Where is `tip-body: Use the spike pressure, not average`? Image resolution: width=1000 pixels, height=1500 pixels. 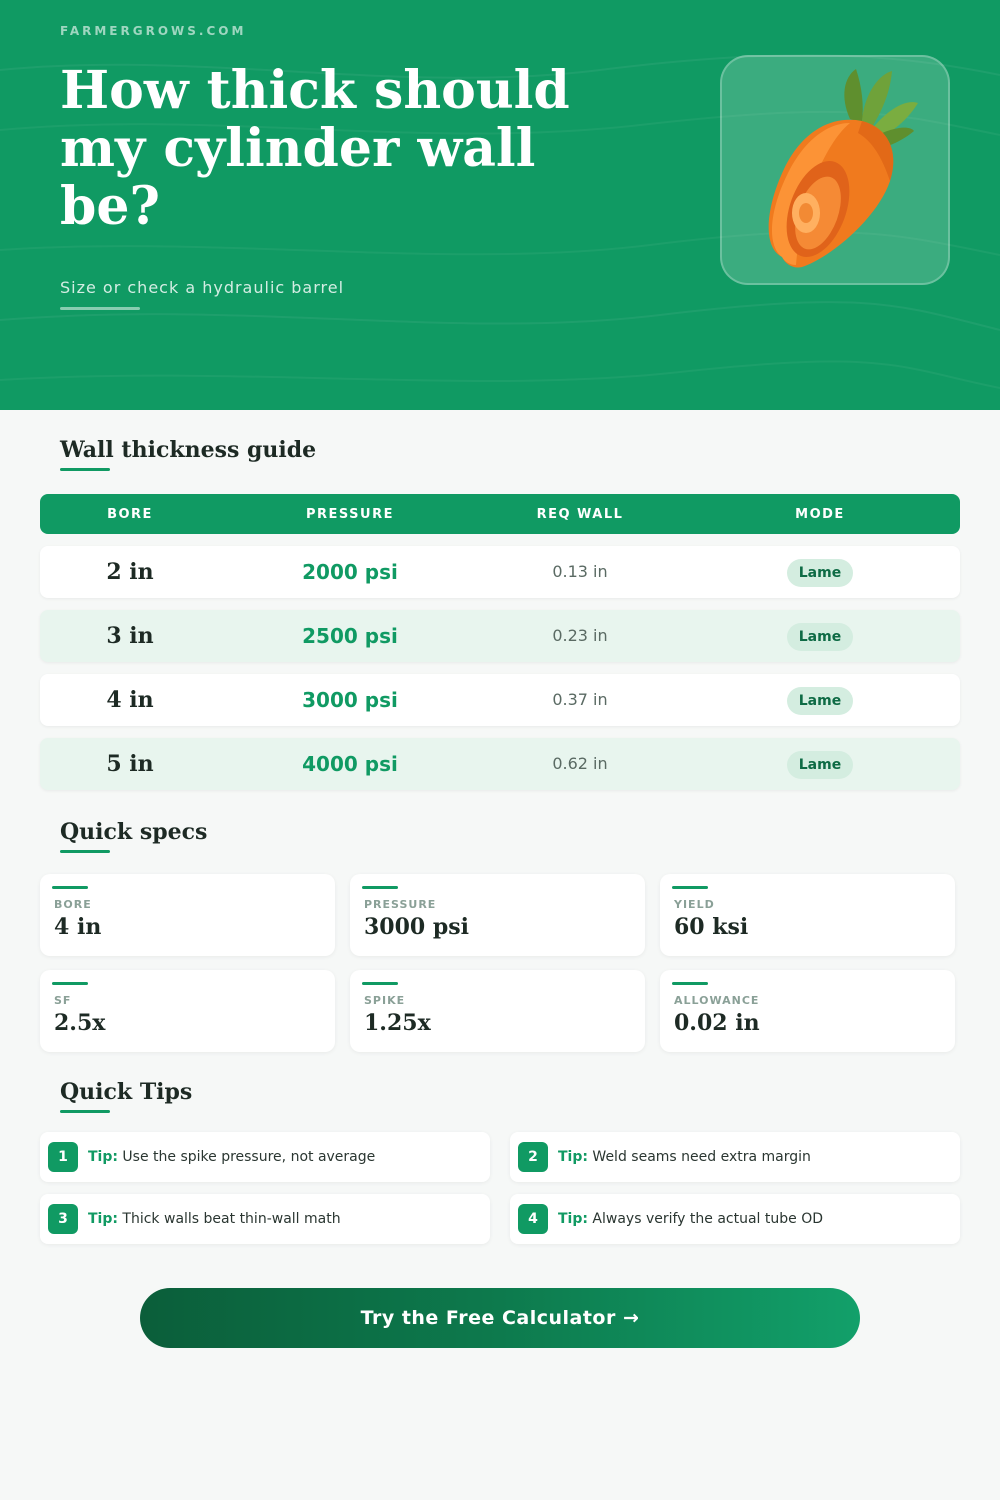 tip-body: Use the spike pressure, not average is located at coordinates (249, 1157).